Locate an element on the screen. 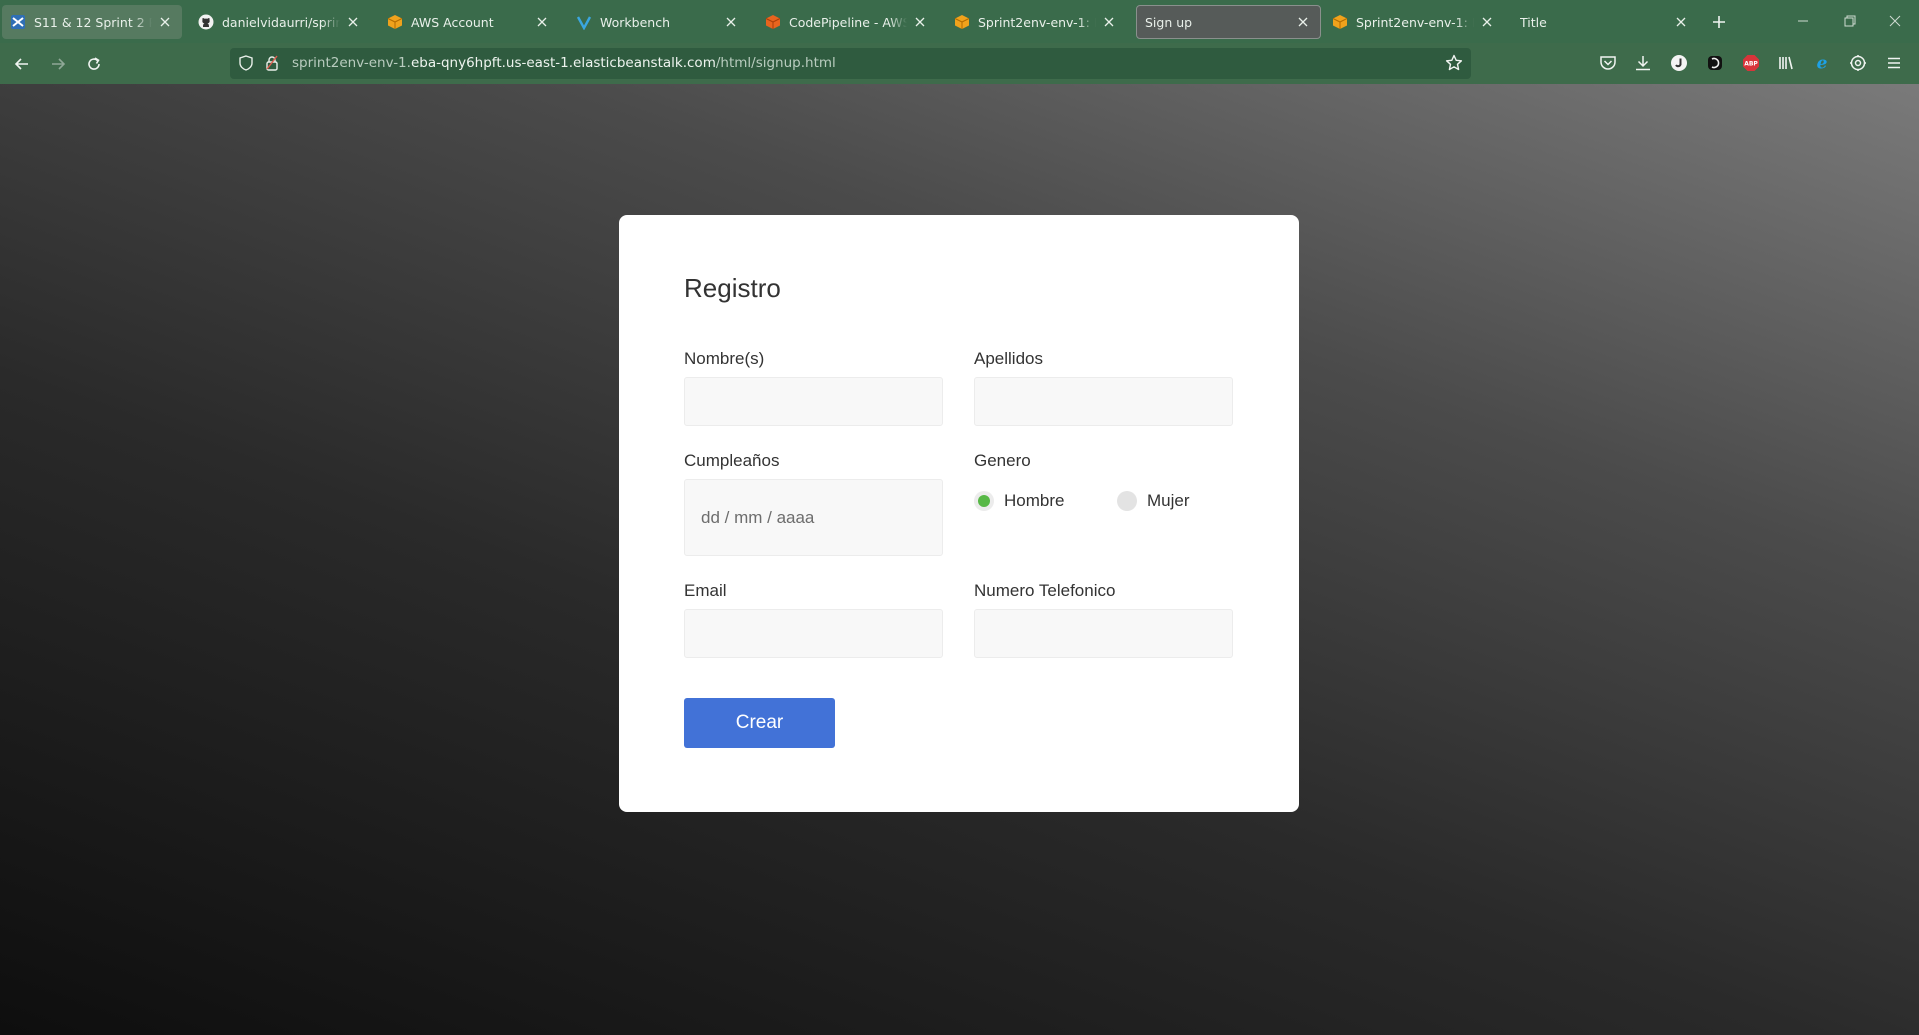 The height and width of the screenshot is (1035, 1919). tab-label: Sign up is located at coordinates (1169, 22).